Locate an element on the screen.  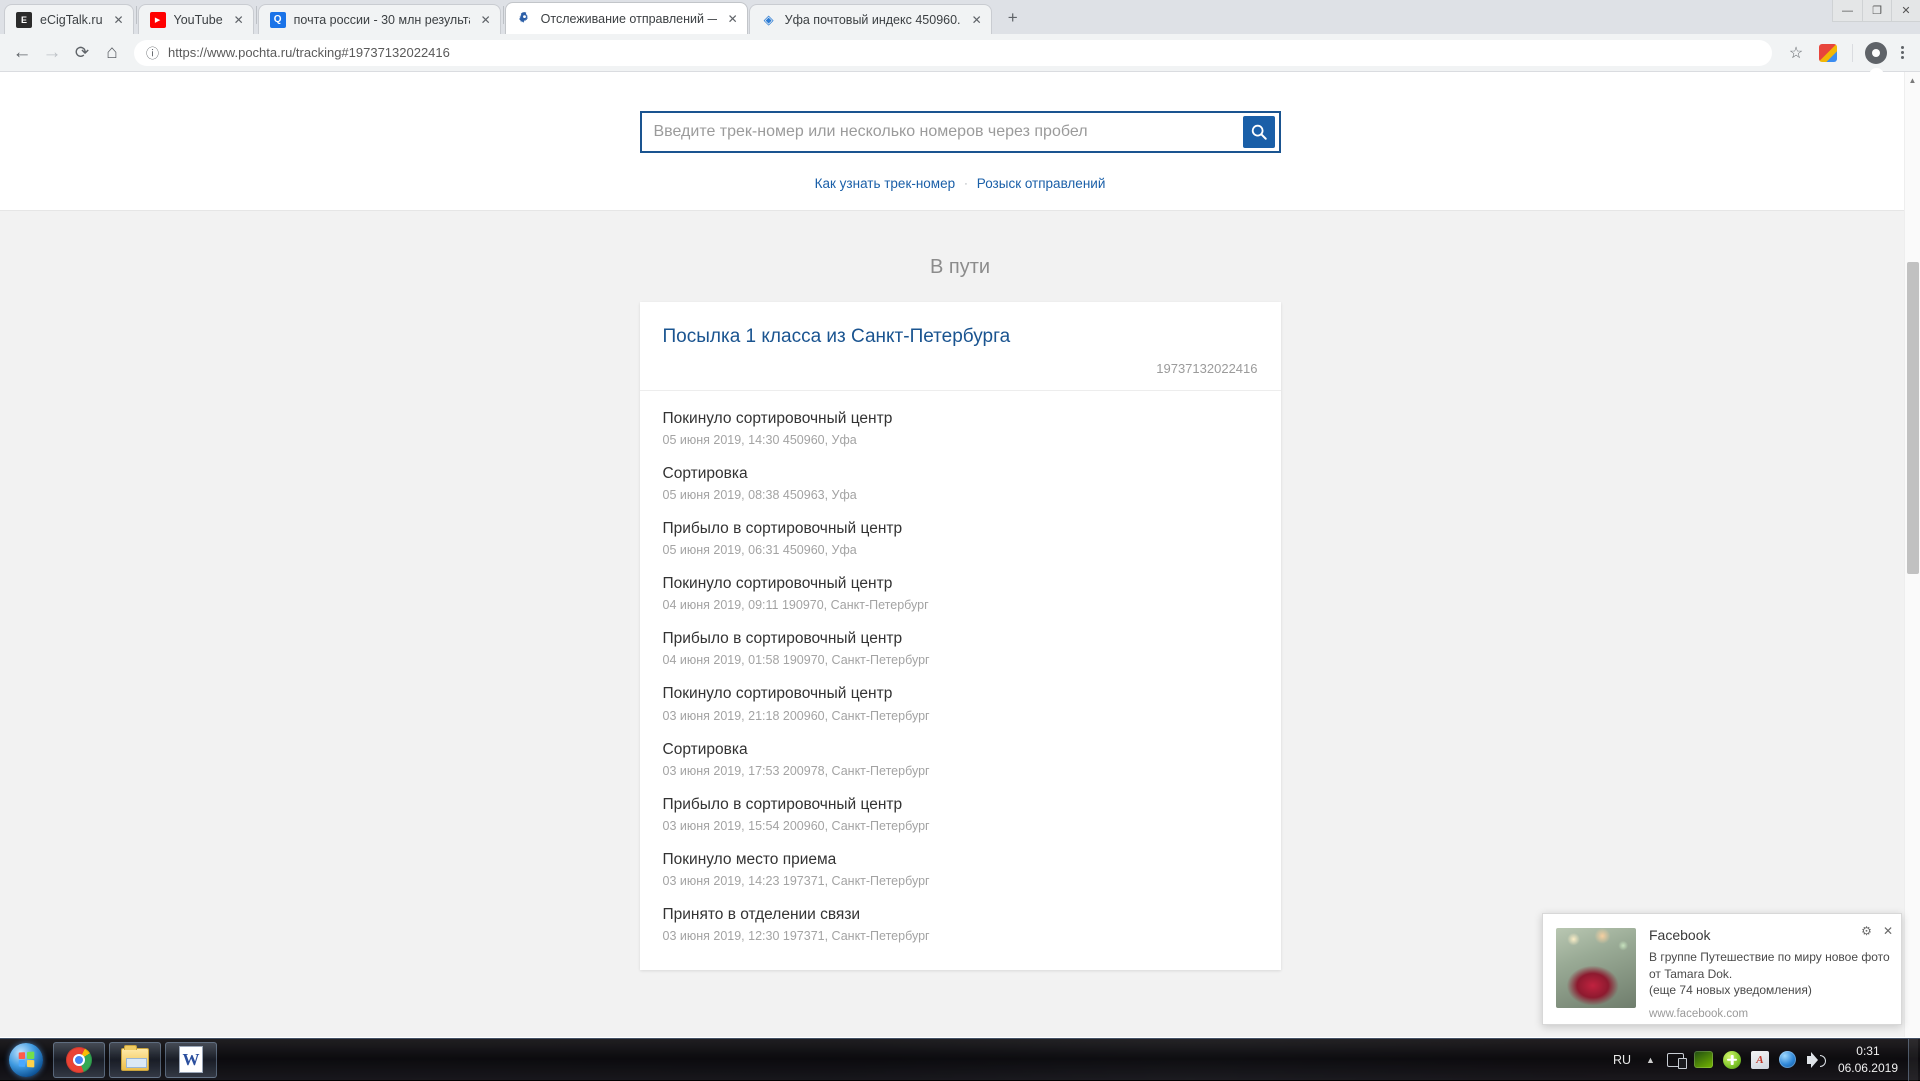
restore-button: ❐ is located at coordinates (1876, 10).